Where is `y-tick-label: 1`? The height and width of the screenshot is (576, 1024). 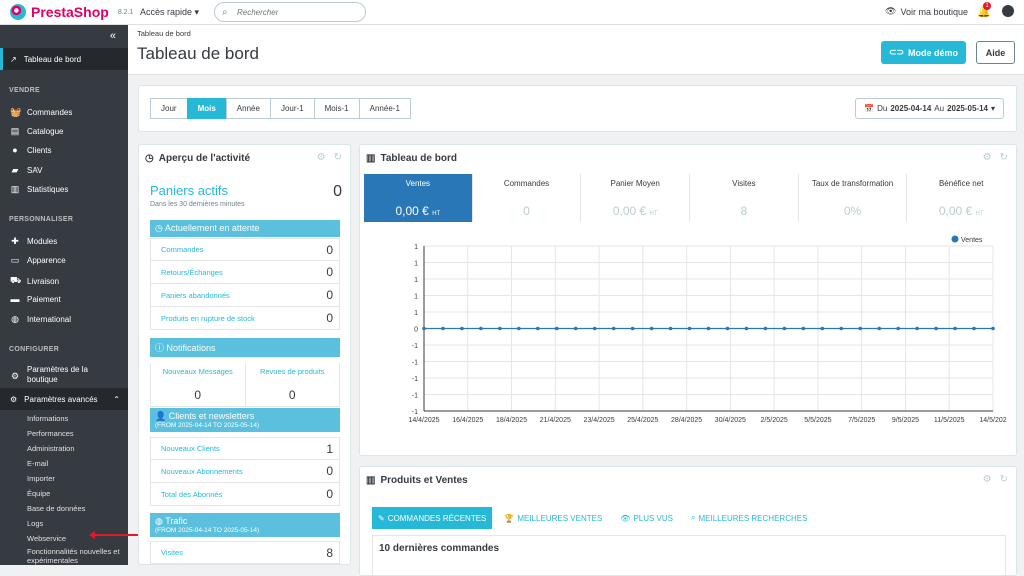 y-tick-label: 1 is located at coordinates (416, 247).